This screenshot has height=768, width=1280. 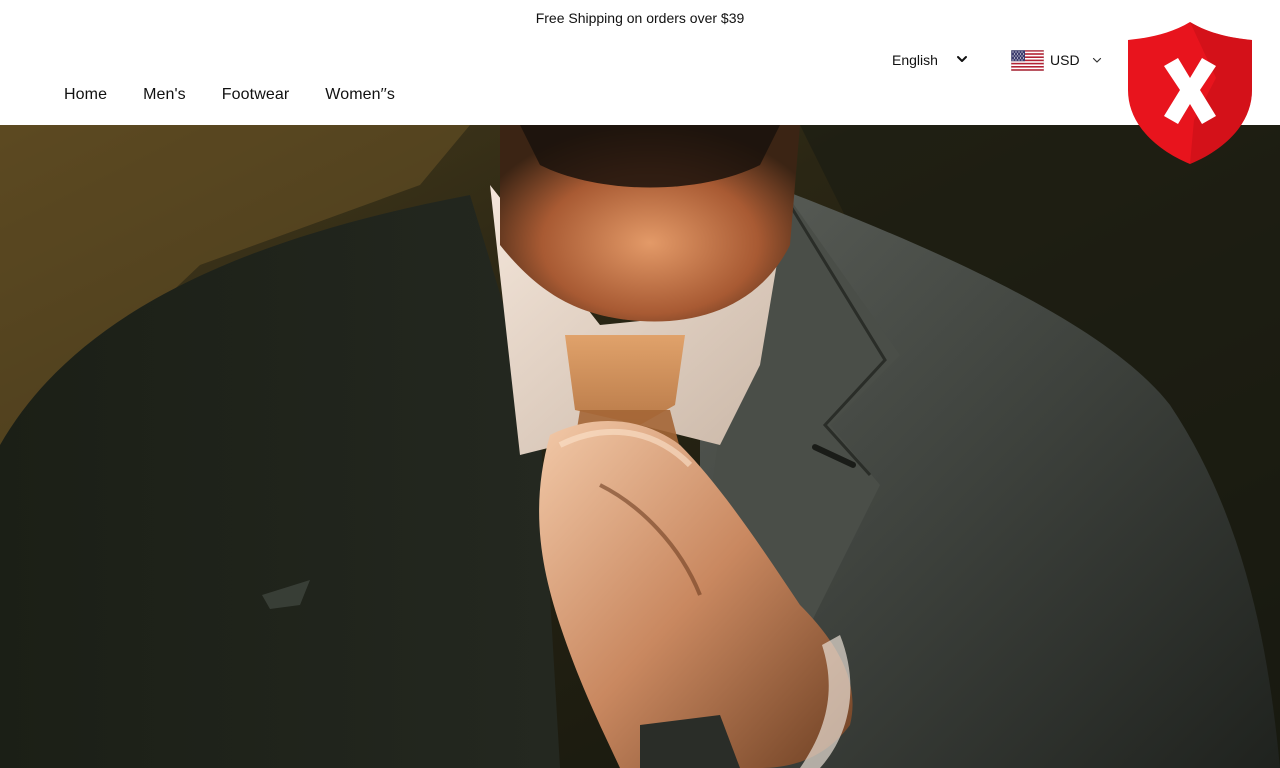 I want to click on language-select: English, so click(x=932, y=60).